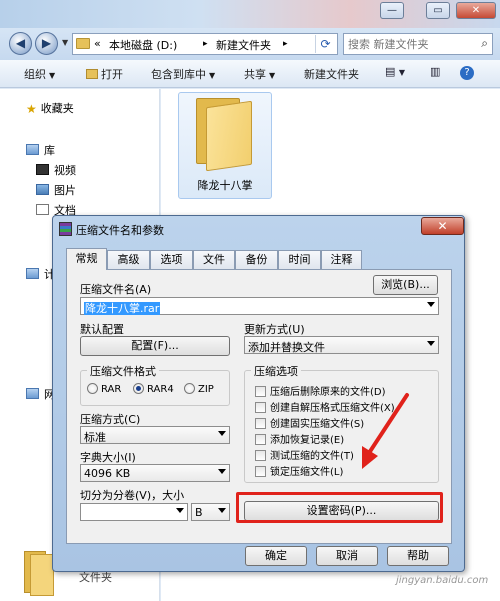 Image resolution: width=500 pixels, height=601 pixels. Describe the element at coordinates (97, 43) in the screenshot. I see `breadcrumb-overflow: «` at that location.